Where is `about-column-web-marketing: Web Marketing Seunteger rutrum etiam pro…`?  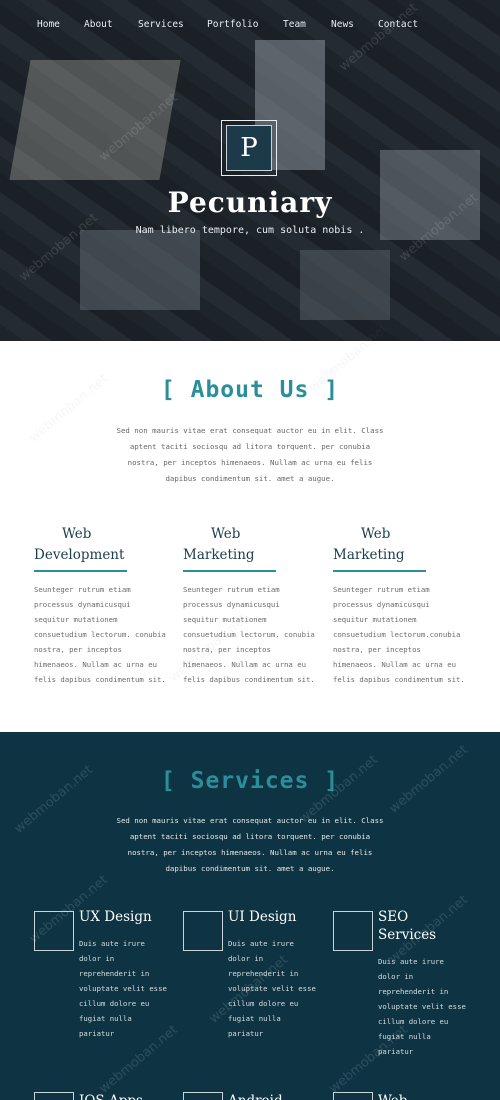
about-column-web-marketing: Web Marketing Seunteger rutrum etiam pro… is located at coordinates (250, 605).